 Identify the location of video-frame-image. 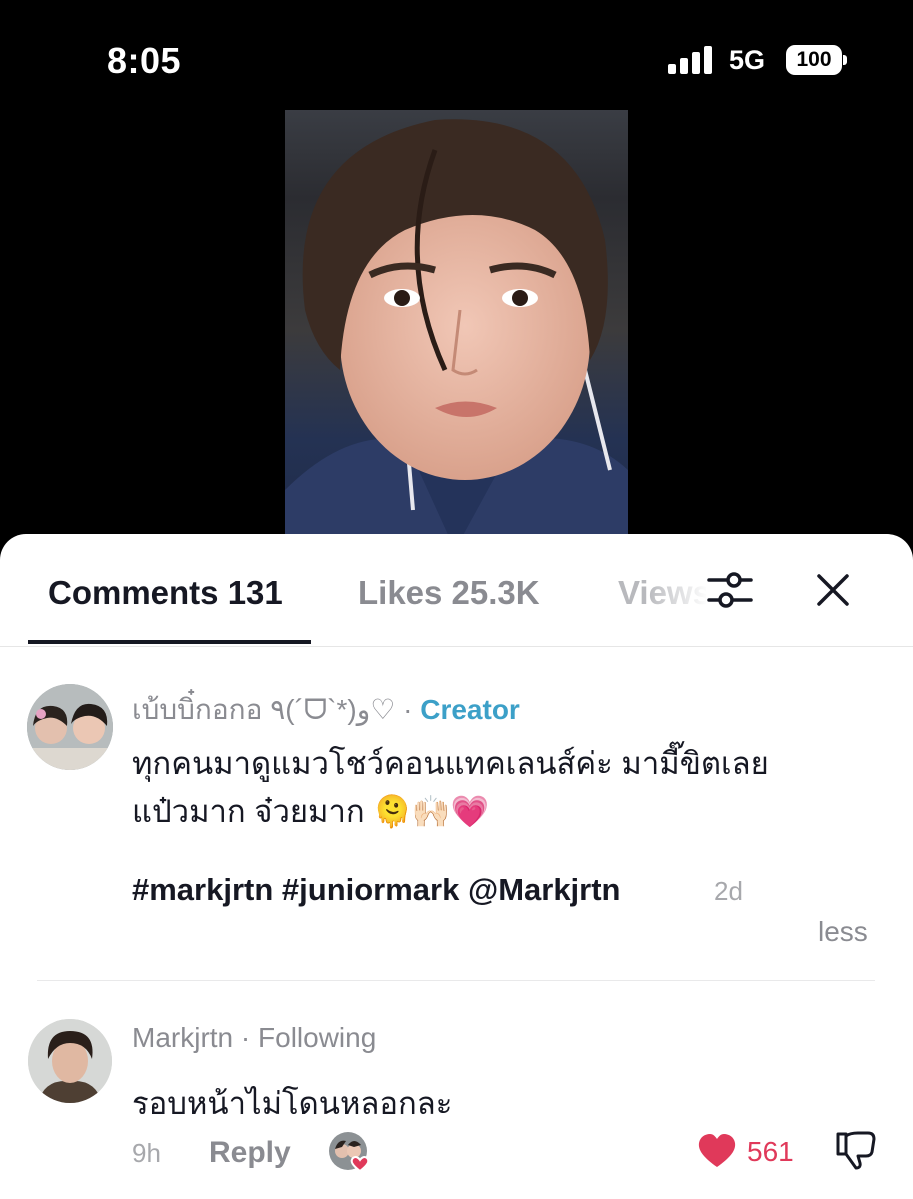
(456, 334).